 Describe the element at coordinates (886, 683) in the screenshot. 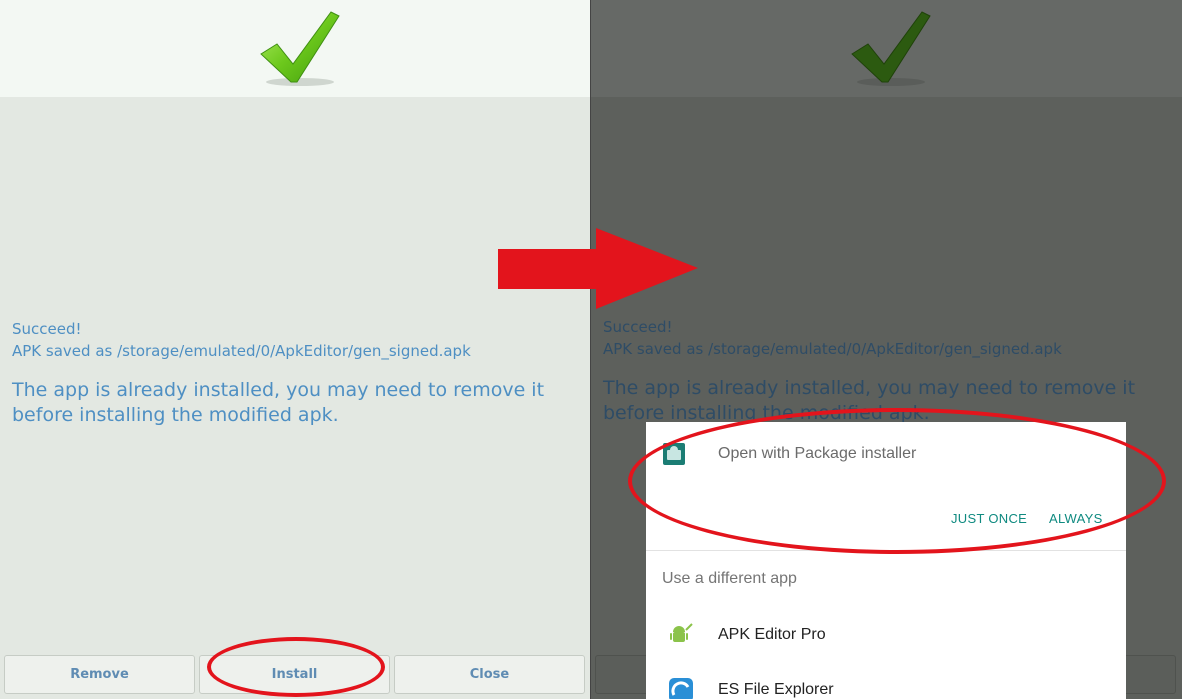

I see `app-option-es-file-explorer: ES File Explorer` at that location.